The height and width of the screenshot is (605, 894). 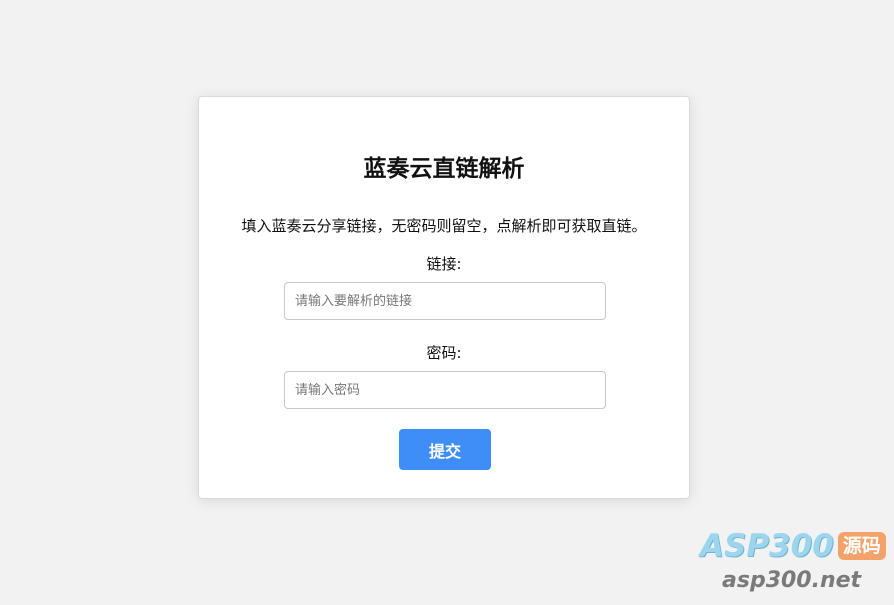 What do you see at coordinates (797, 566) in the screenshot?
I see `watermark-logo: ASP300 源码 asp300.net` at bounding box center [797, 566].